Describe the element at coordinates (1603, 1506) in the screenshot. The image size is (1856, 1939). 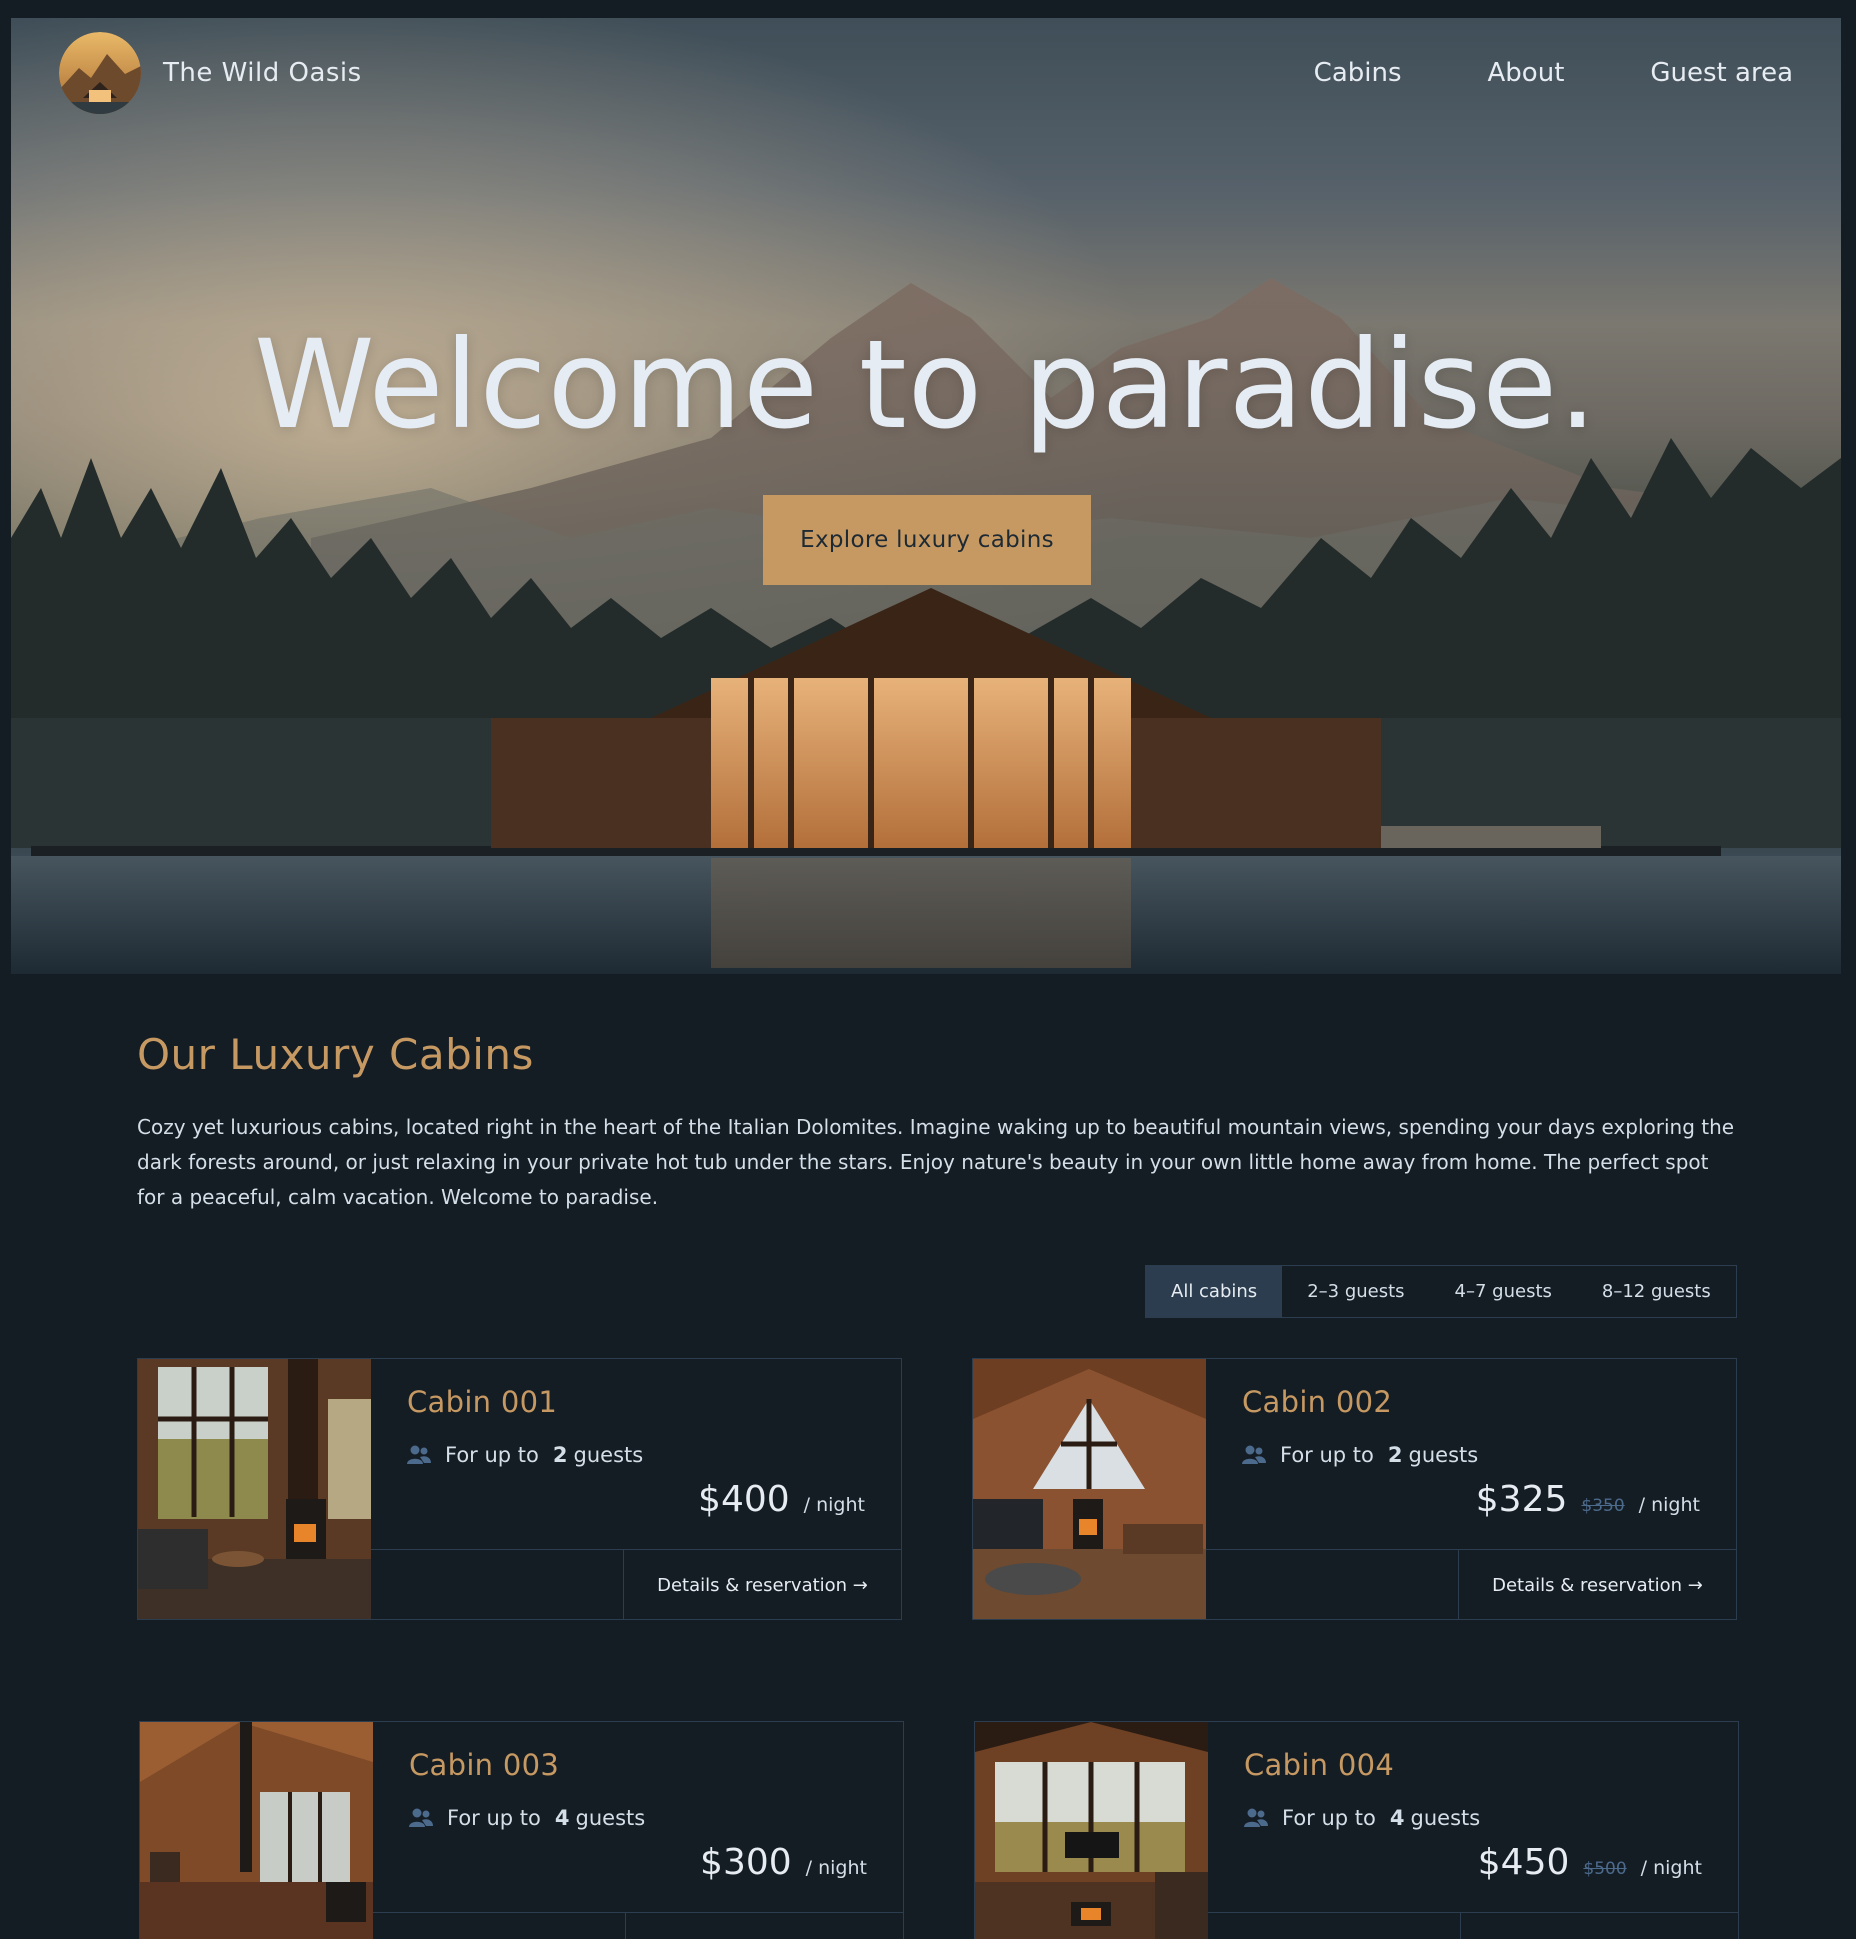
I see `price-original: $350` at that location.